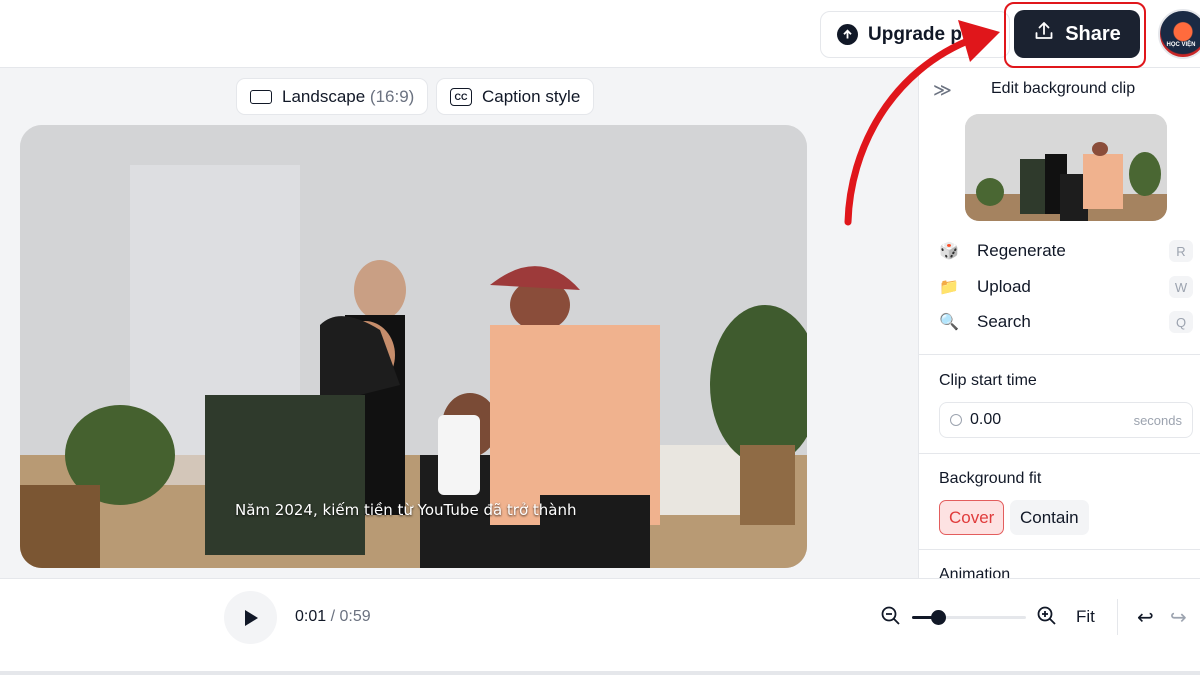  What do you see at coordinates (949, 322) in the screenshot?
I see `magnifier-icon: 🔍` at bounding box center [949, 322].